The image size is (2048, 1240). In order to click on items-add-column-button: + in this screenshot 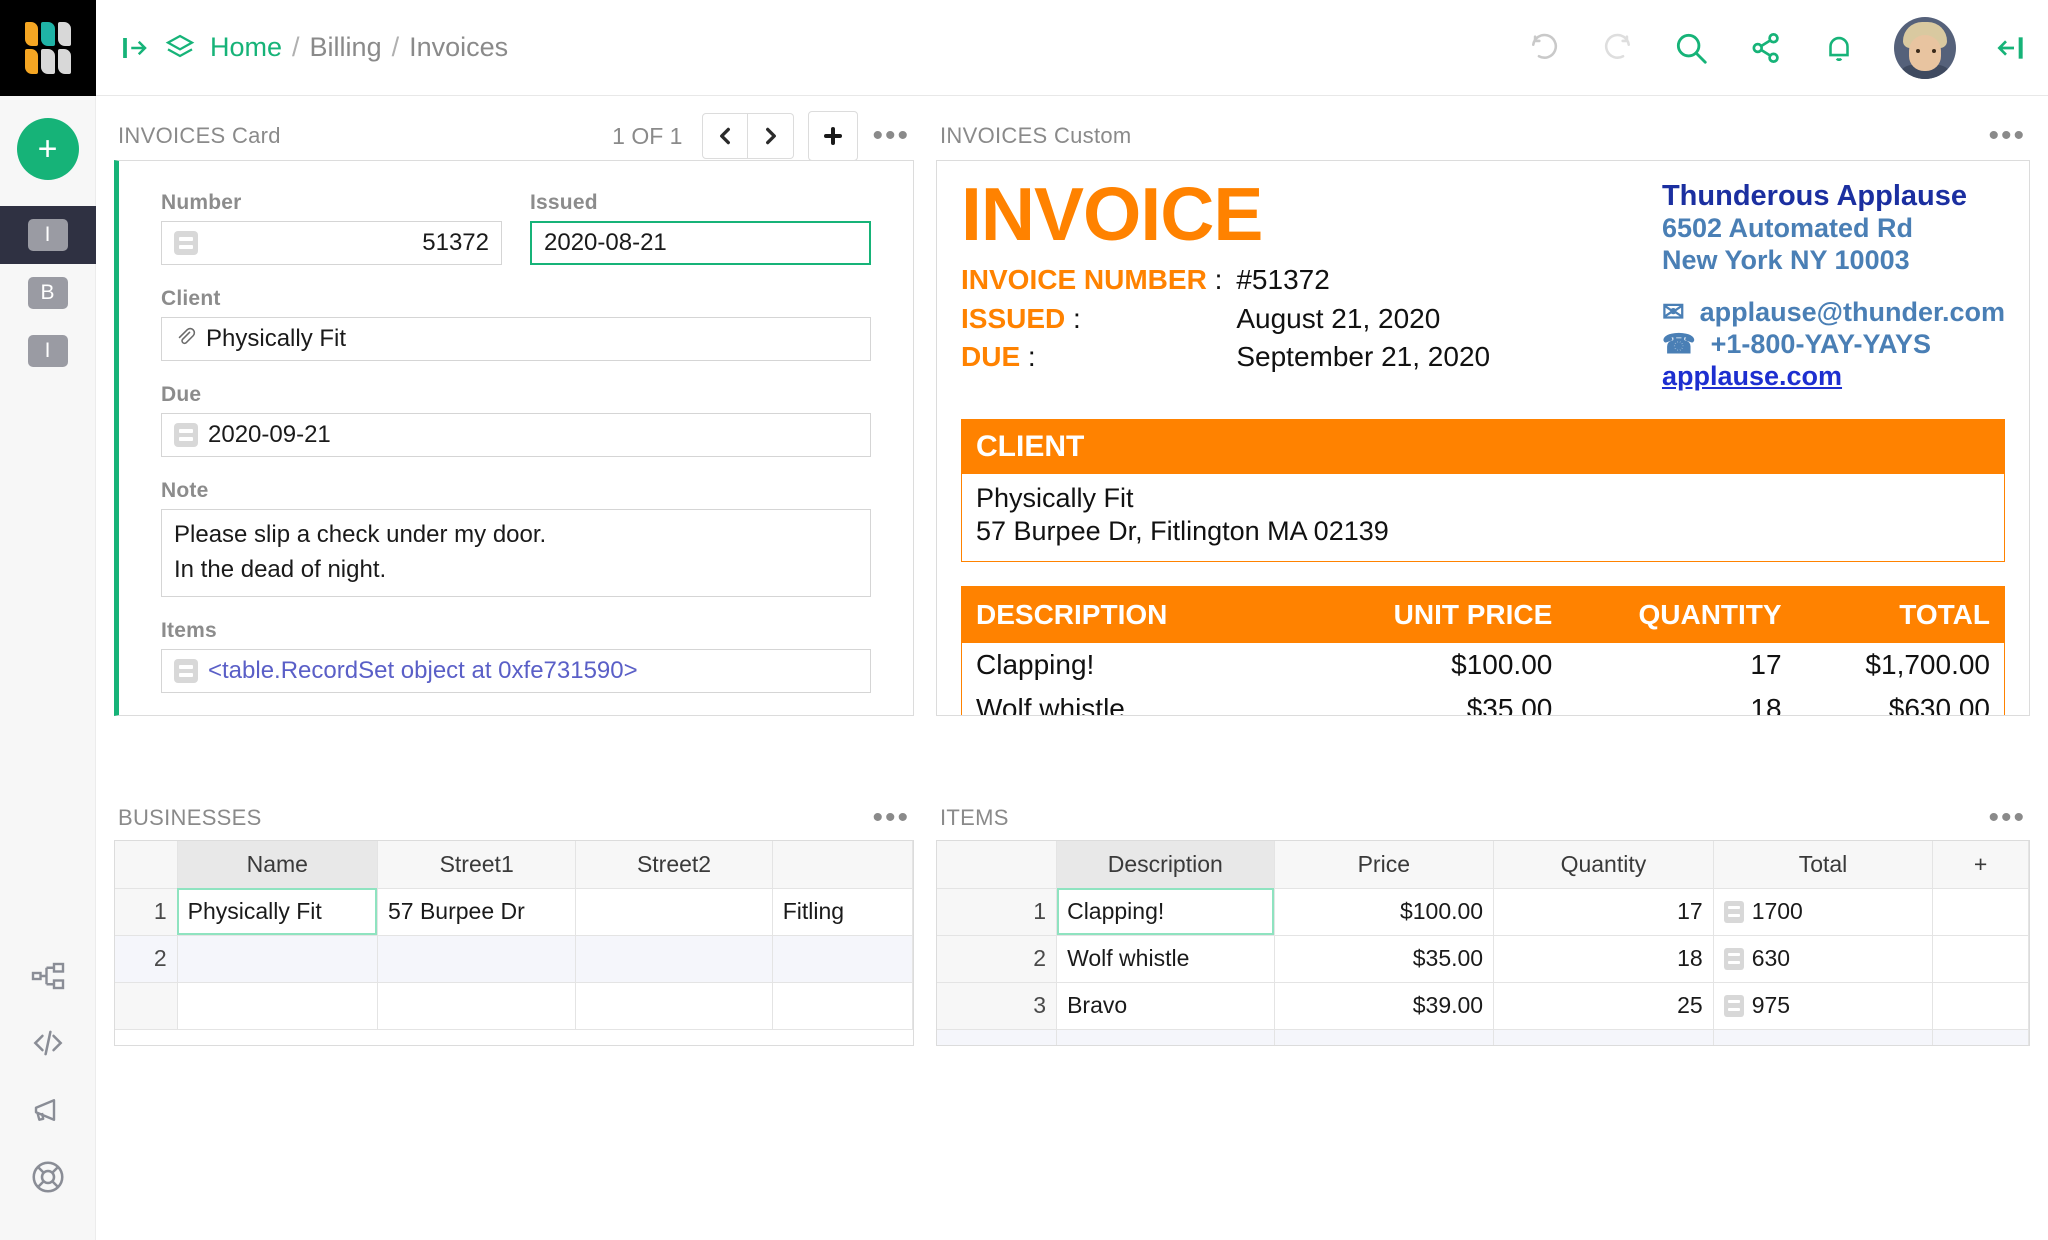, I will do `click(1980, 865)`.